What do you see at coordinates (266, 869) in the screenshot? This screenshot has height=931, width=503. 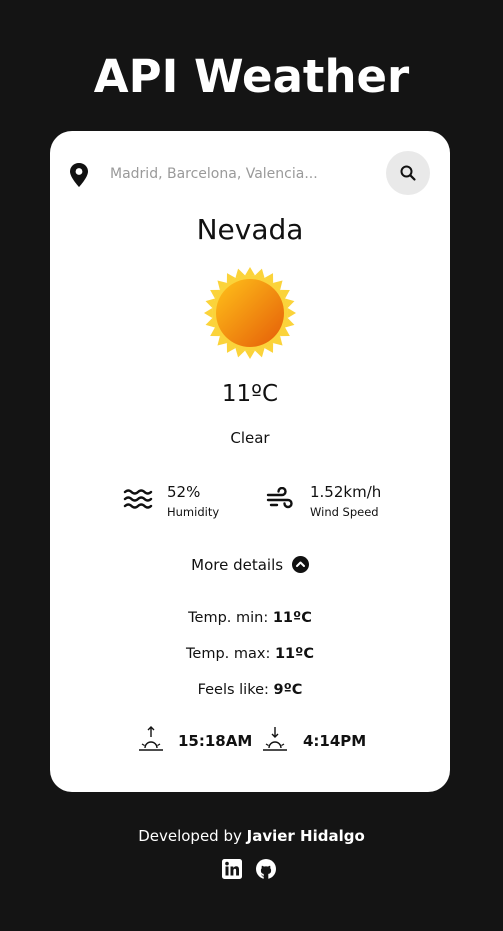 I see `github-icon` at bounding box center [266, 869].